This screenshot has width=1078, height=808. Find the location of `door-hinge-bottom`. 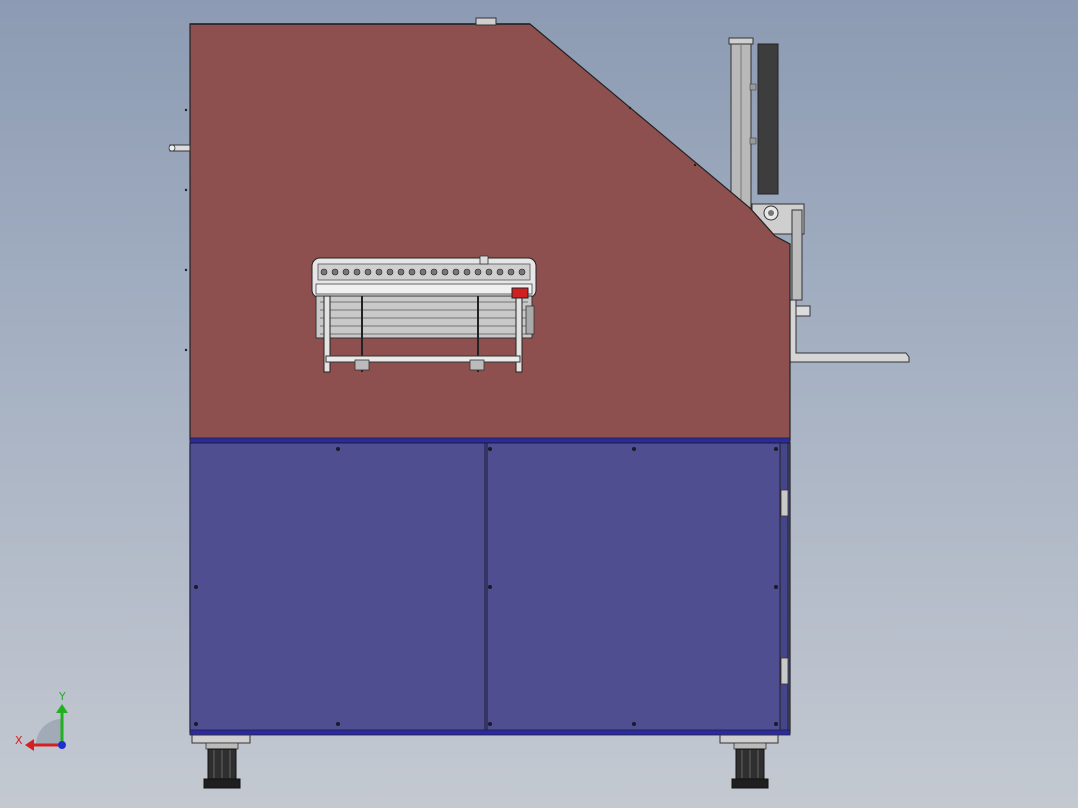

door-hinge-bottom is located at coordinates (784, 671).